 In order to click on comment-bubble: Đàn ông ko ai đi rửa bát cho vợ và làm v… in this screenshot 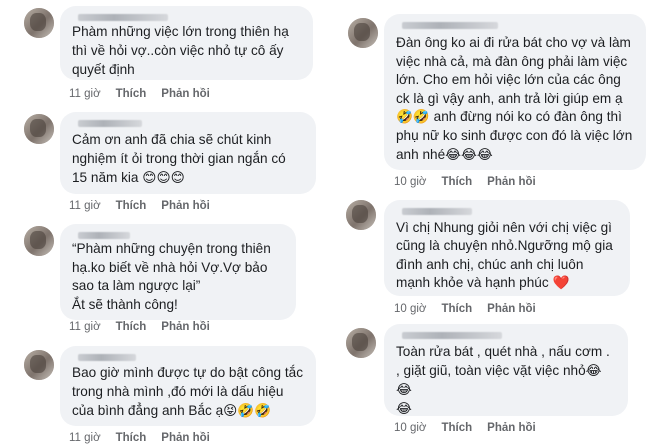, I will do `click(515, 92)`.